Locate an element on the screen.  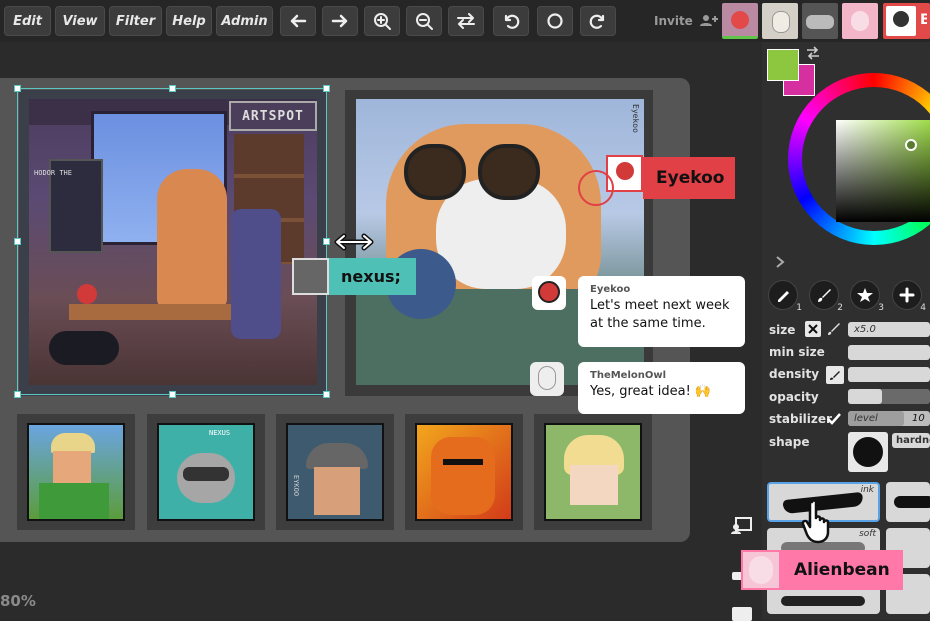
zoom-out-button is located at coordinates (424, 21).